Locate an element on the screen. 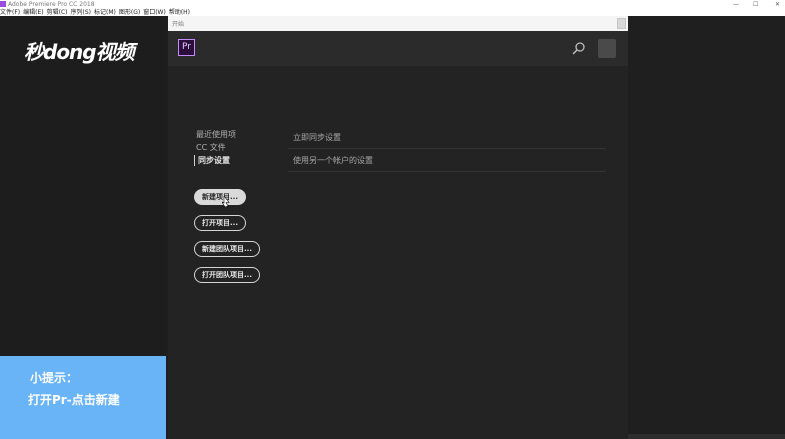 The height and width of the screenshot is (439, 785). dialog-close-button is located at coordinates (621, 23).